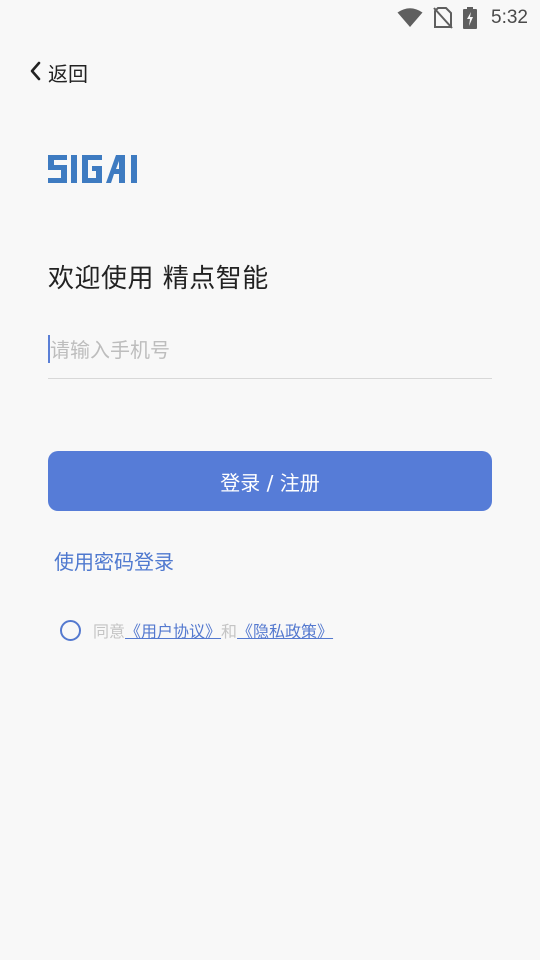 Image resolution: width=540 pixels, height=960 pixels. What do you see at coordinates (97, 171) in the screenshot?
I see `sigai-logo` at bounding box center [97, 171].